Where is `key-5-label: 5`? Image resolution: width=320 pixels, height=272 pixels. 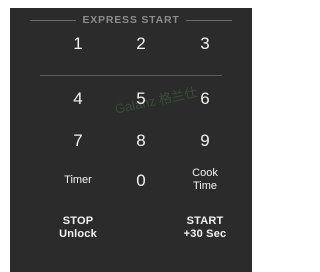
key-5-label: 5 is located at coordinates (141, 98).